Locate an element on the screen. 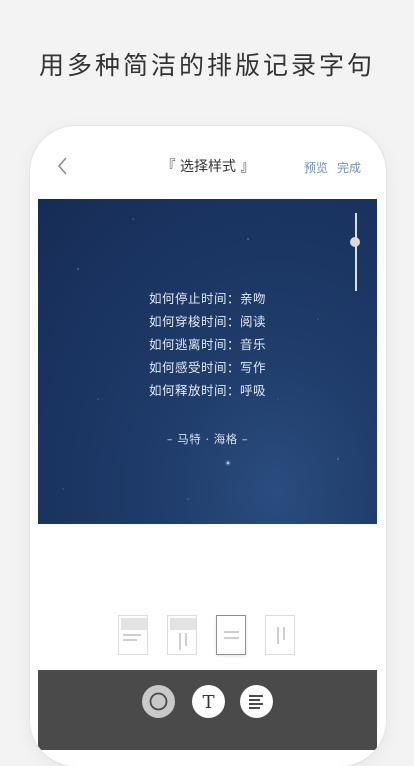  align-tool-button is located at coordinates (256, 701).